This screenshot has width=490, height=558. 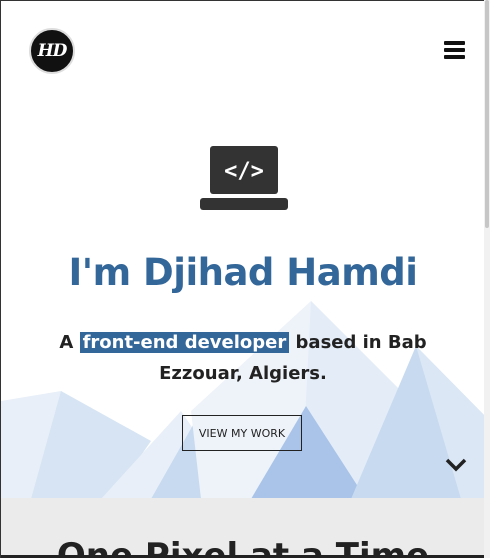 What do you see at coordinates (487, 114) in the screenshot?
I see `scrollbar-thumb` at bounding box center [487, 114].